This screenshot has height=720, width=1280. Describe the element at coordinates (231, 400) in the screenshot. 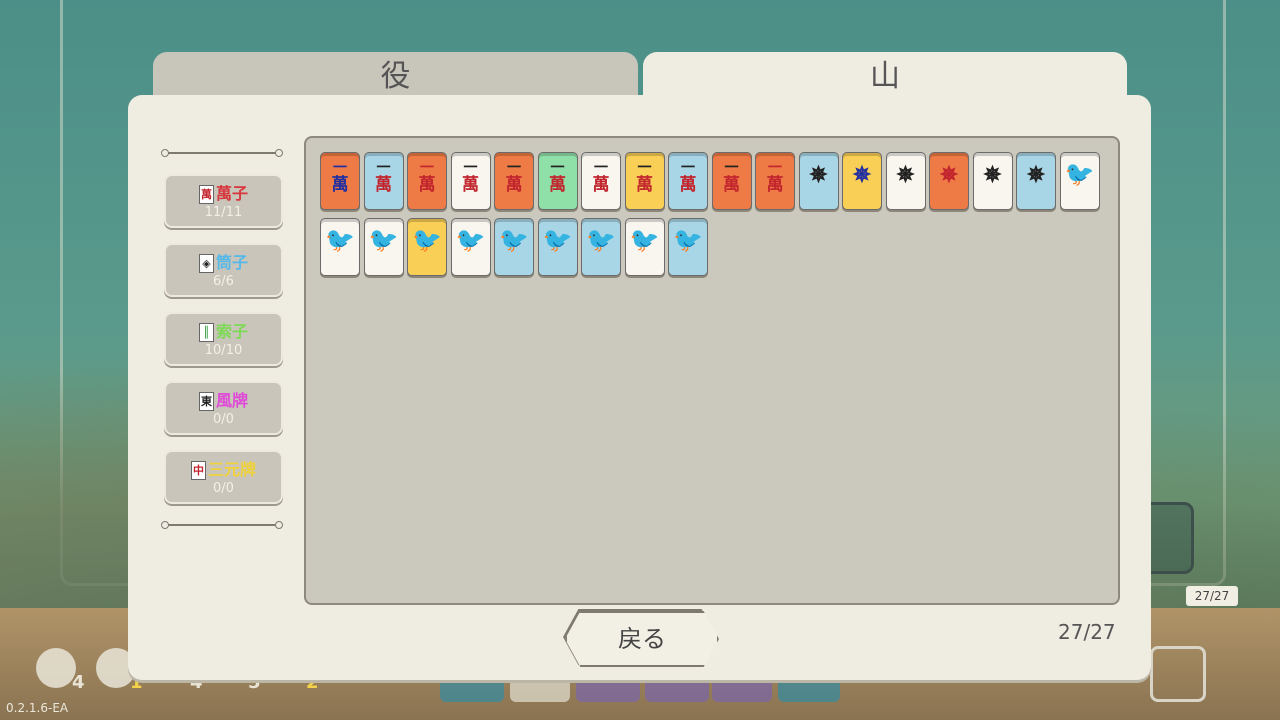

I see `category-label: 風牌` at that location.